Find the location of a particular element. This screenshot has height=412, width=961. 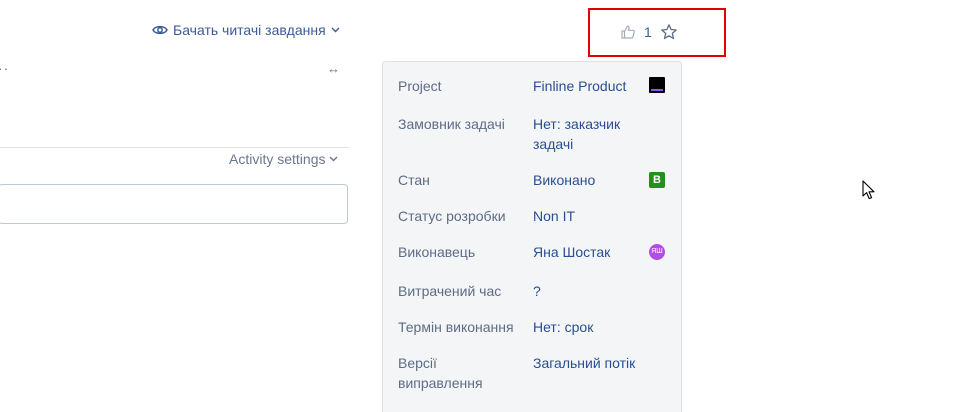

field-label-fix-versions: Версії виправлення is located at coordinates (440, 373).